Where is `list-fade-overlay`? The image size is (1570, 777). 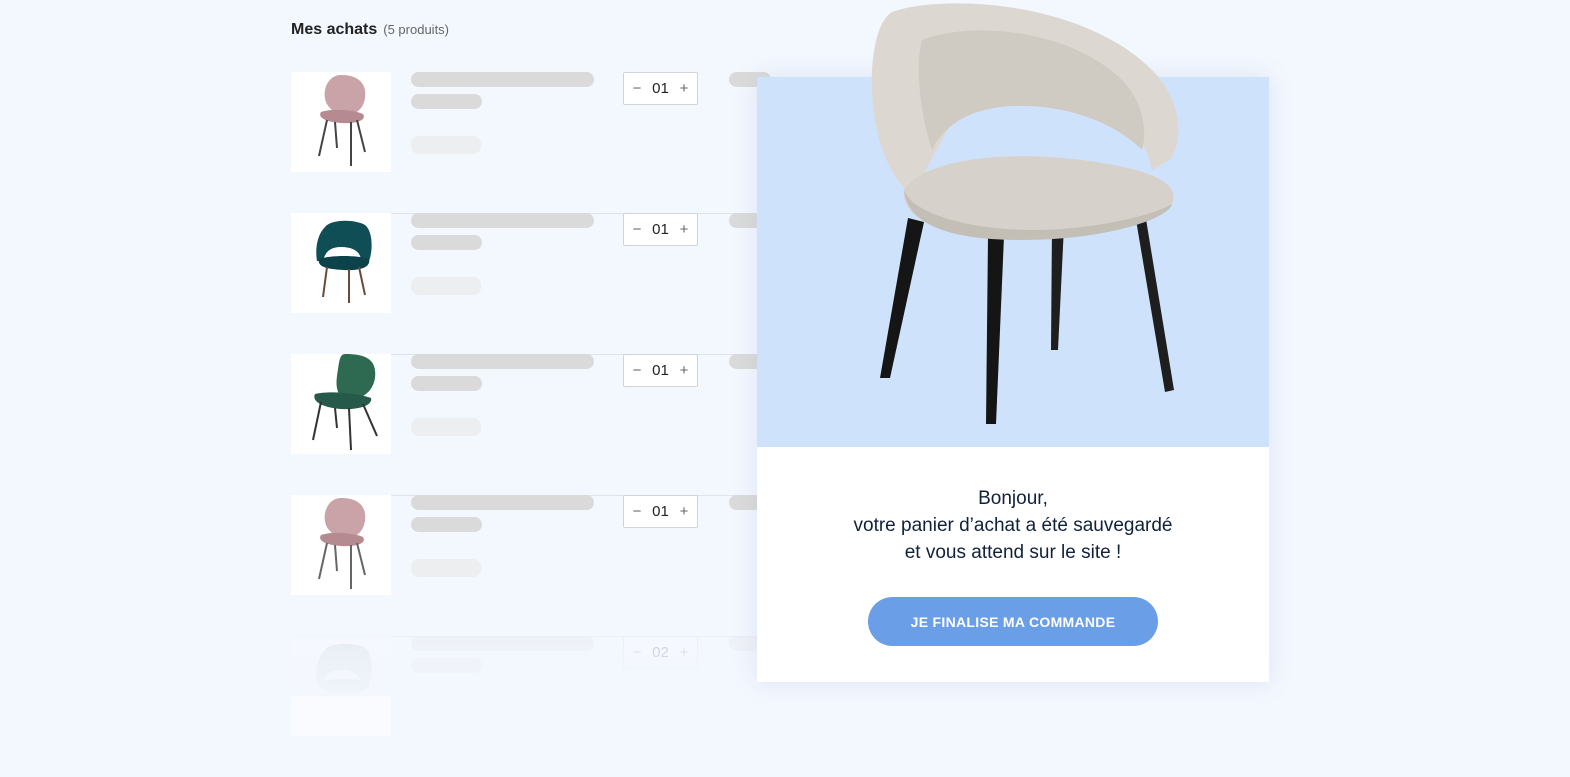 list-fade-overlay is located at coordinates (531, 648).